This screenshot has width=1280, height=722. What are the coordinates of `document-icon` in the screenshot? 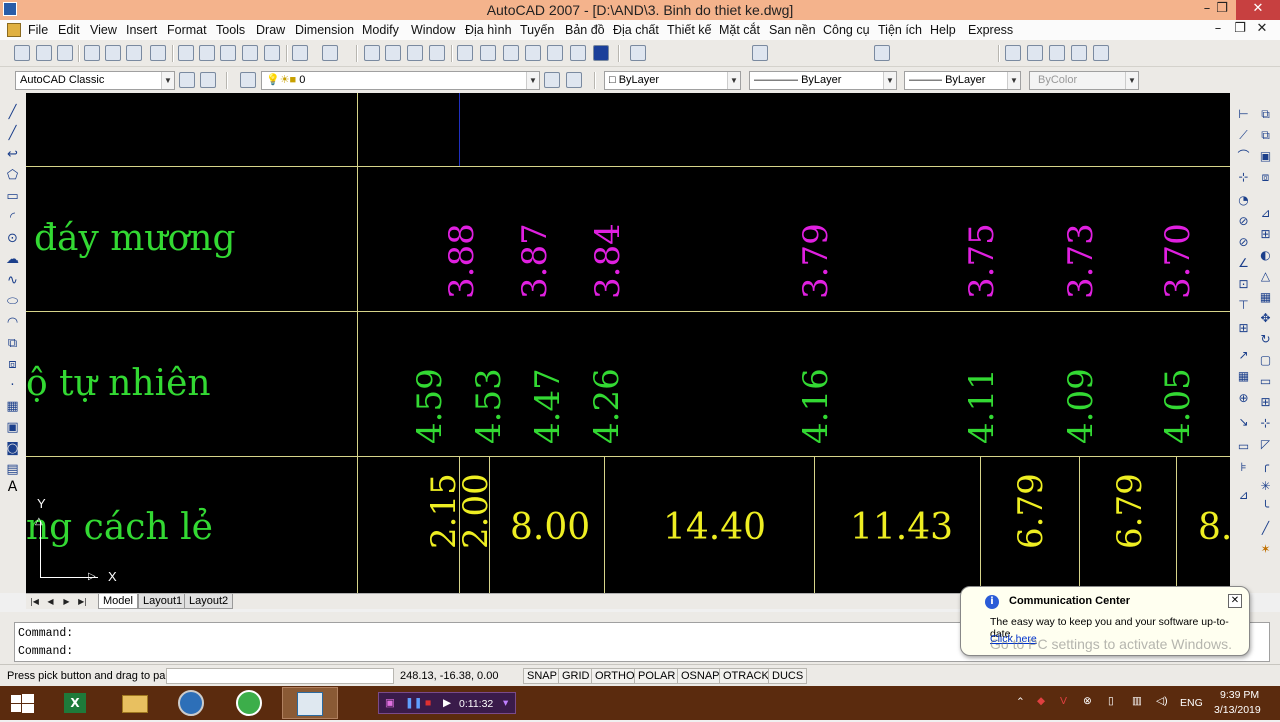 It's located at (14, 30).